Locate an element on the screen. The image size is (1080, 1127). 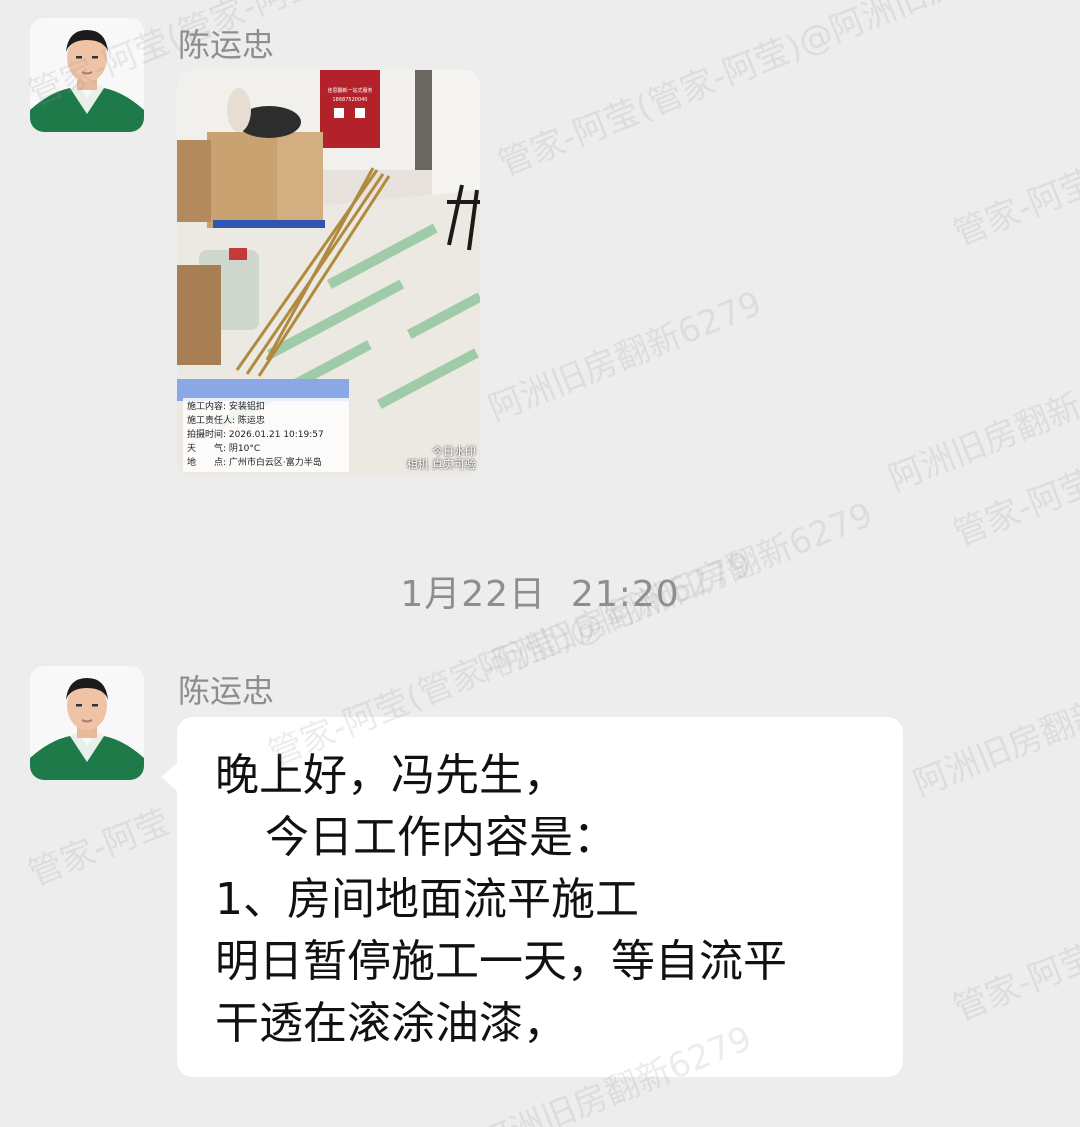
sign-phone: 18687520040 is located at coordinates (350, 100).